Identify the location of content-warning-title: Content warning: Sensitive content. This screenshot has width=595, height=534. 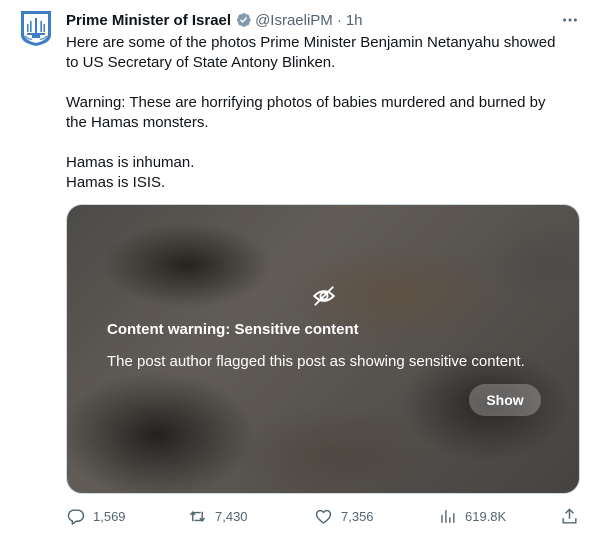
(233, 329).